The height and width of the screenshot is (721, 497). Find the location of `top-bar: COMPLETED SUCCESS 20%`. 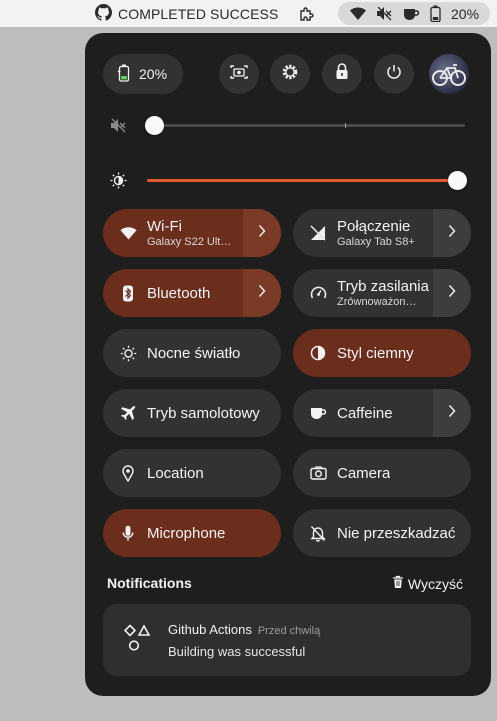

top-bar: COMPLETED SUCCESS 20% is located at coordinates (248, 13).